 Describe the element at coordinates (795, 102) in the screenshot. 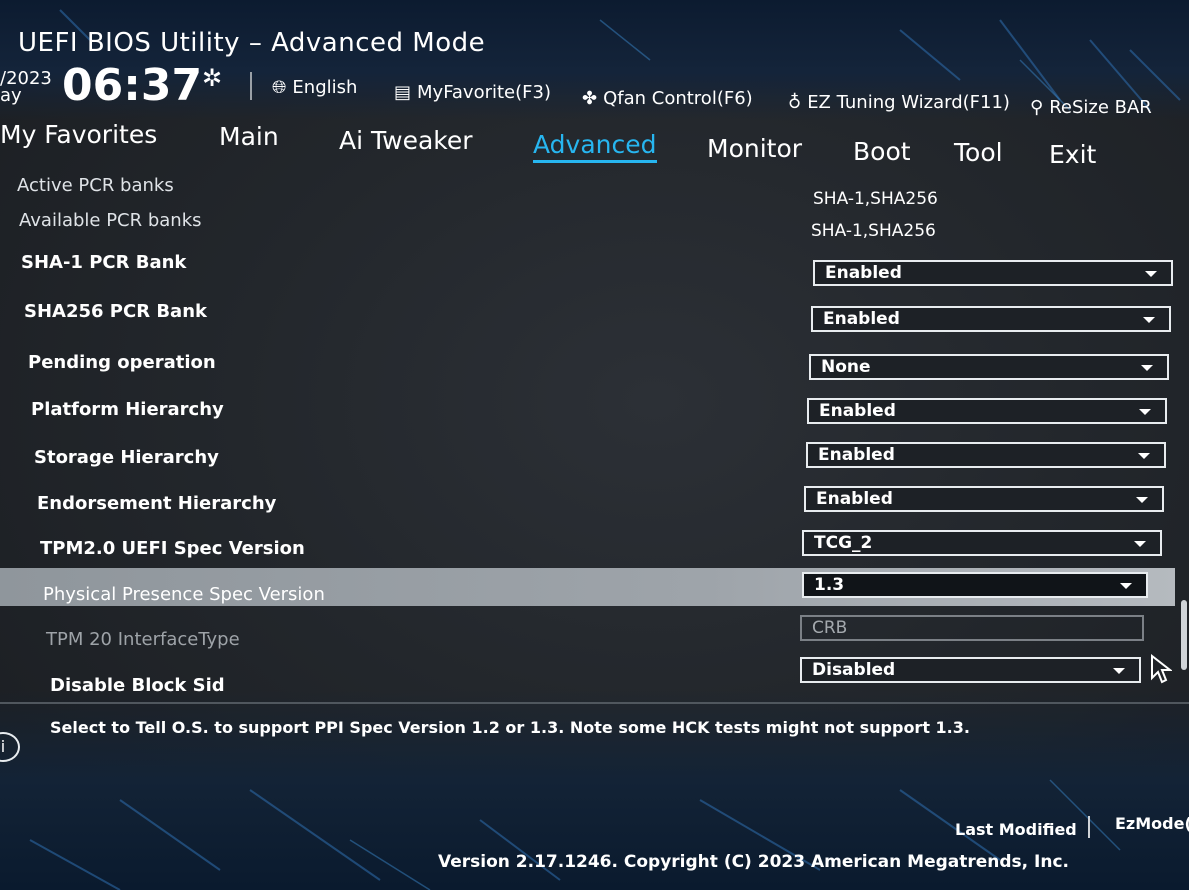

I see `bulb-icon: ♁` at that location.